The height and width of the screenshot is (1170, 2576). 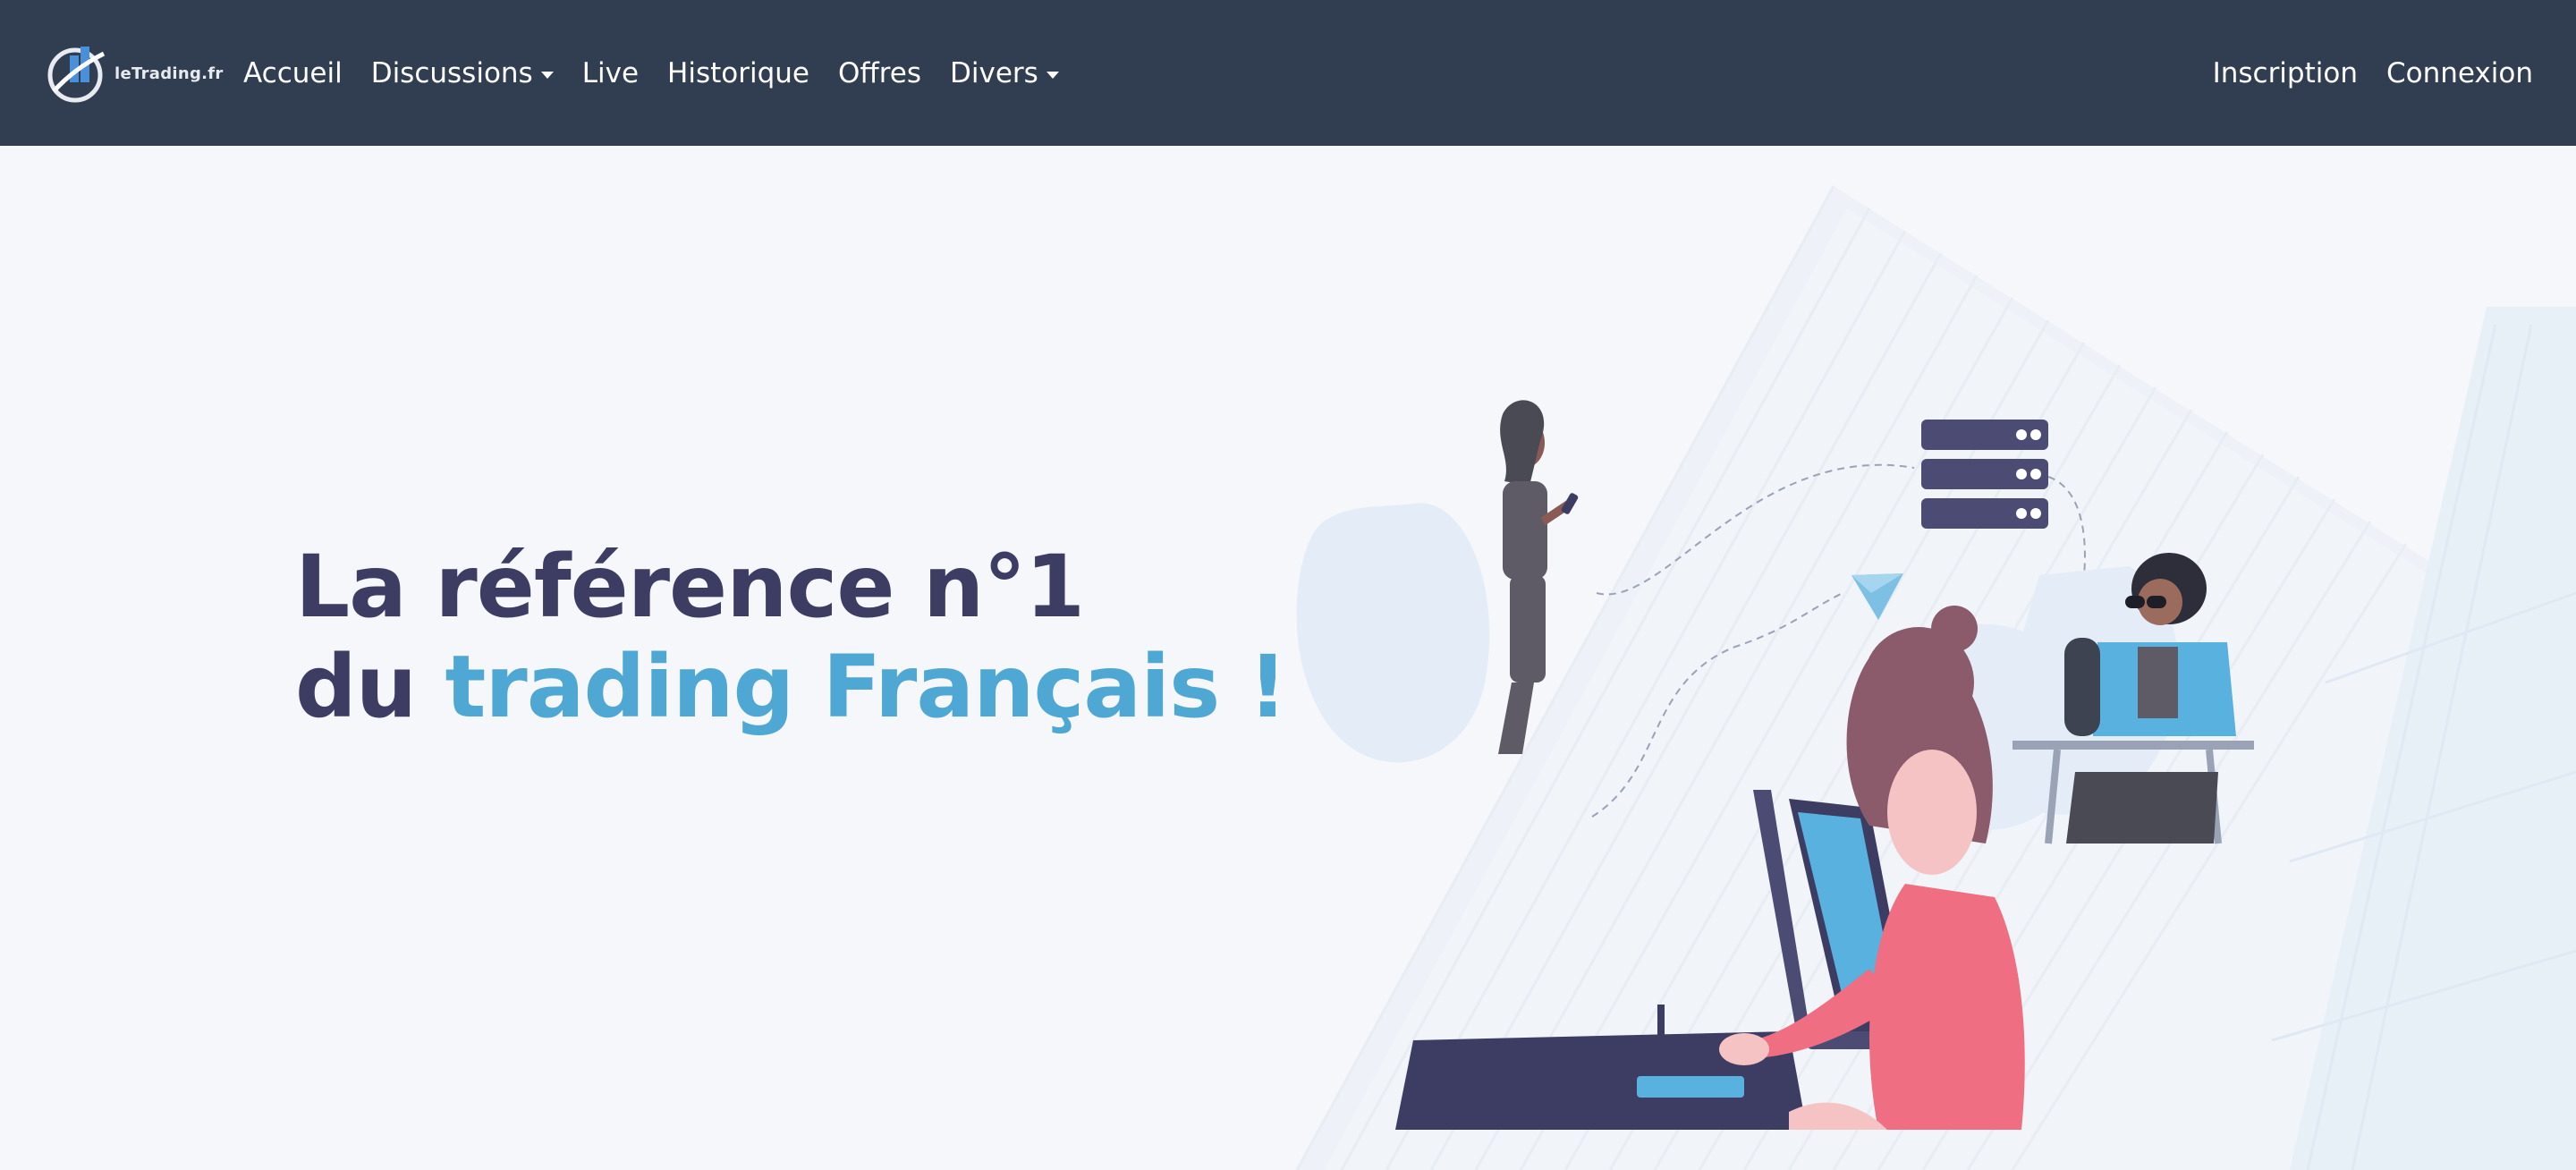 I want to click on nav-divers-label: Divers, so click(x=994, y=72).